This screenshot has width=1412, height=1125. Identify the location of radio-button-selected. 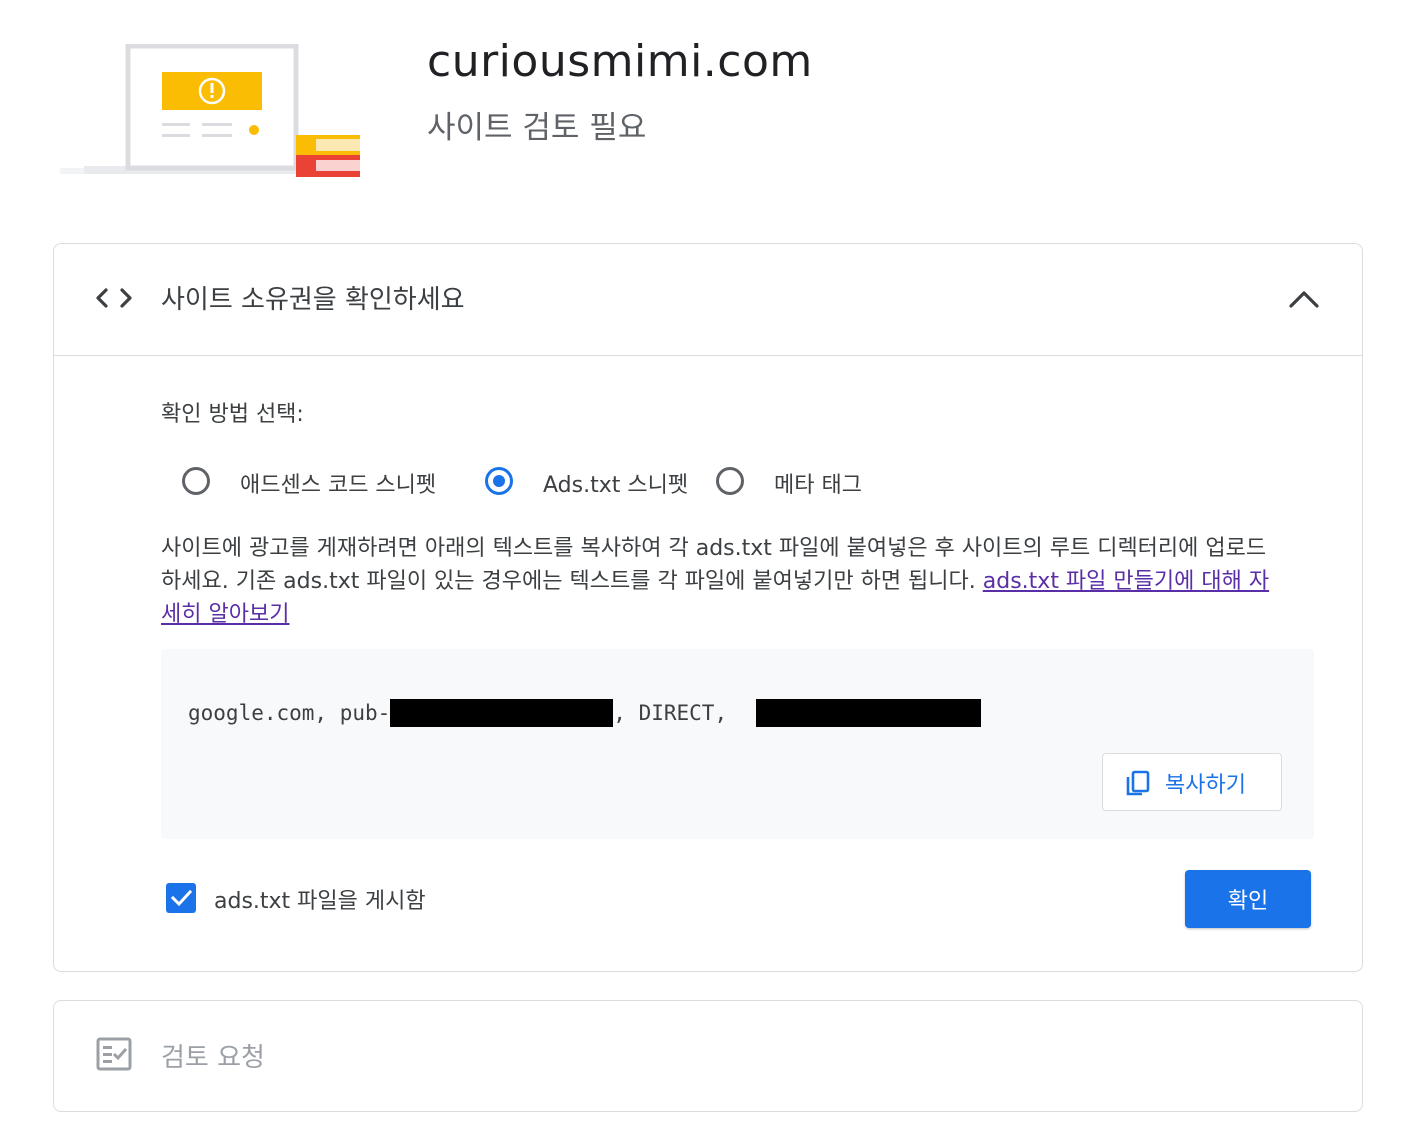
(499, 481).